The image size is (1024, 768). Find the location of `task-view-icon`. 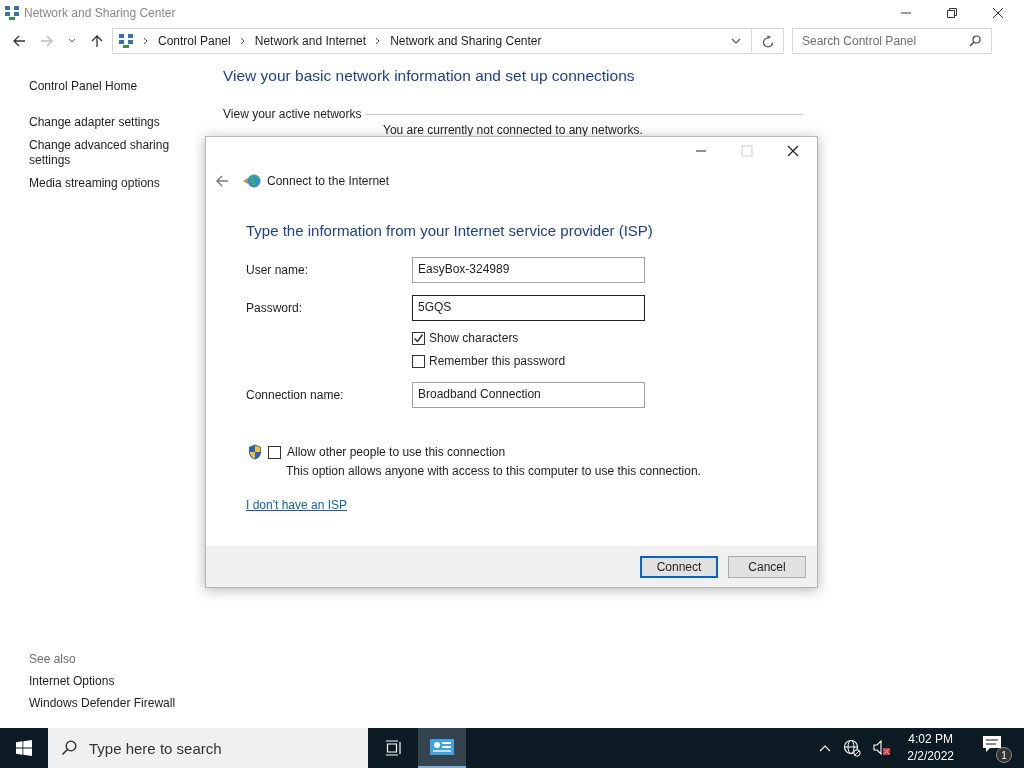

task-view-icon is located at coordinates (394, 748).